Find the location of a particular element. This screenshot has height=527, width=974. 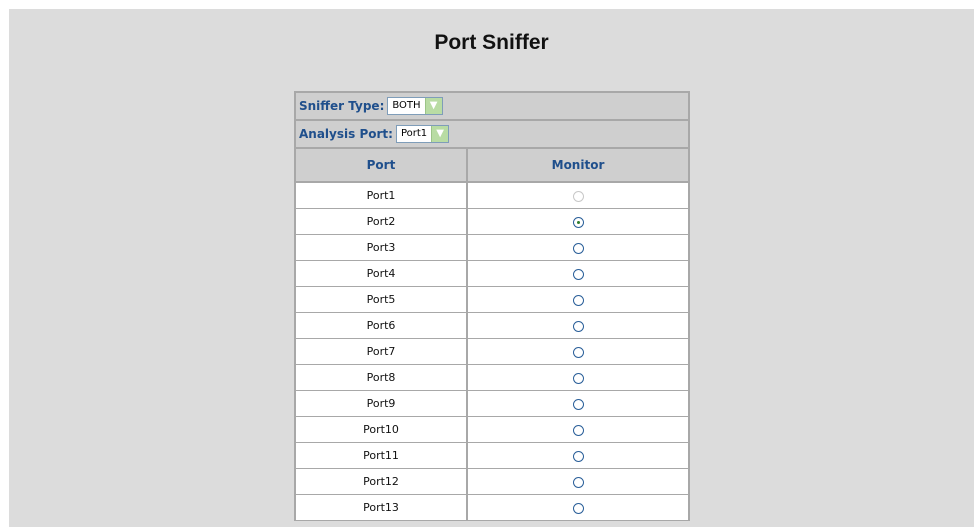

page-title: Port Sniffer is located at coordinates (491, 42).